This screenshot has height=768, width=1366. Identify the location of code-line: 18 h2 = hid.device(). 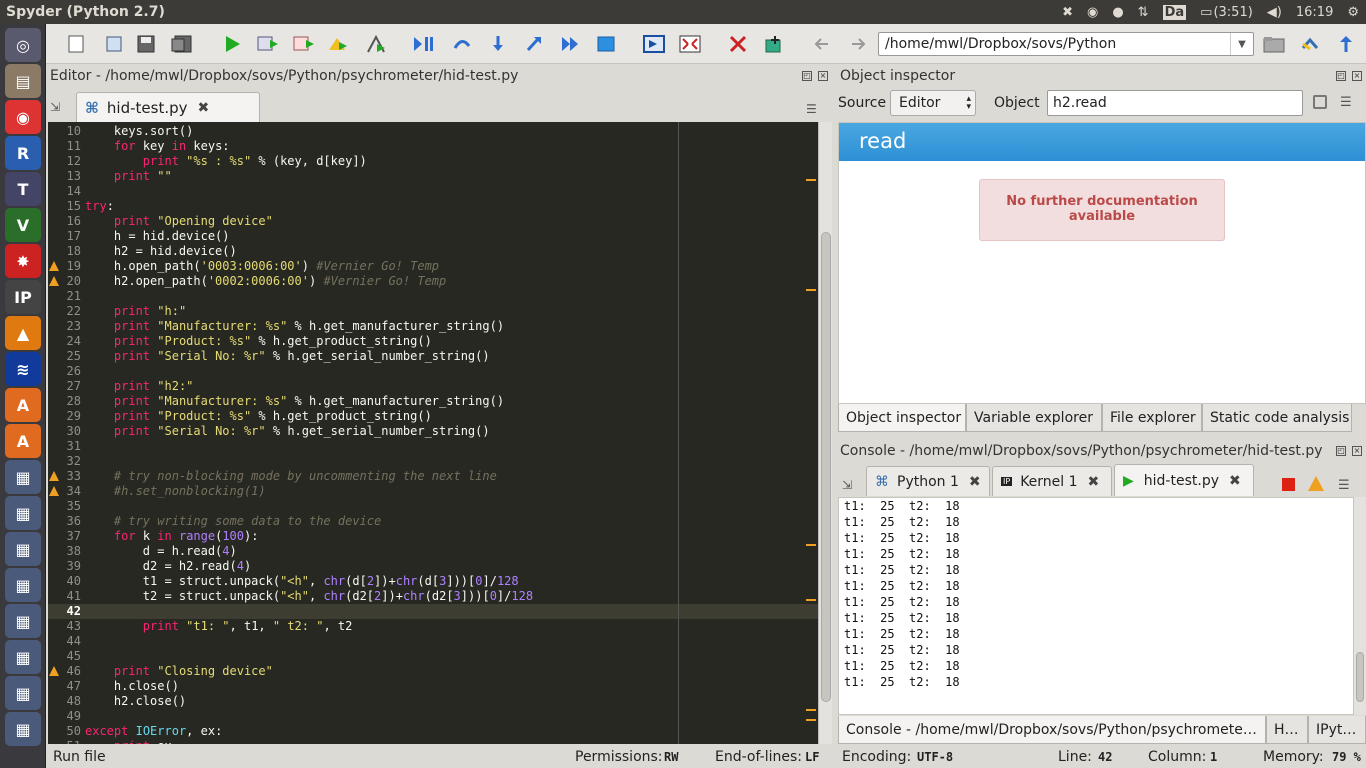
(433, 251).